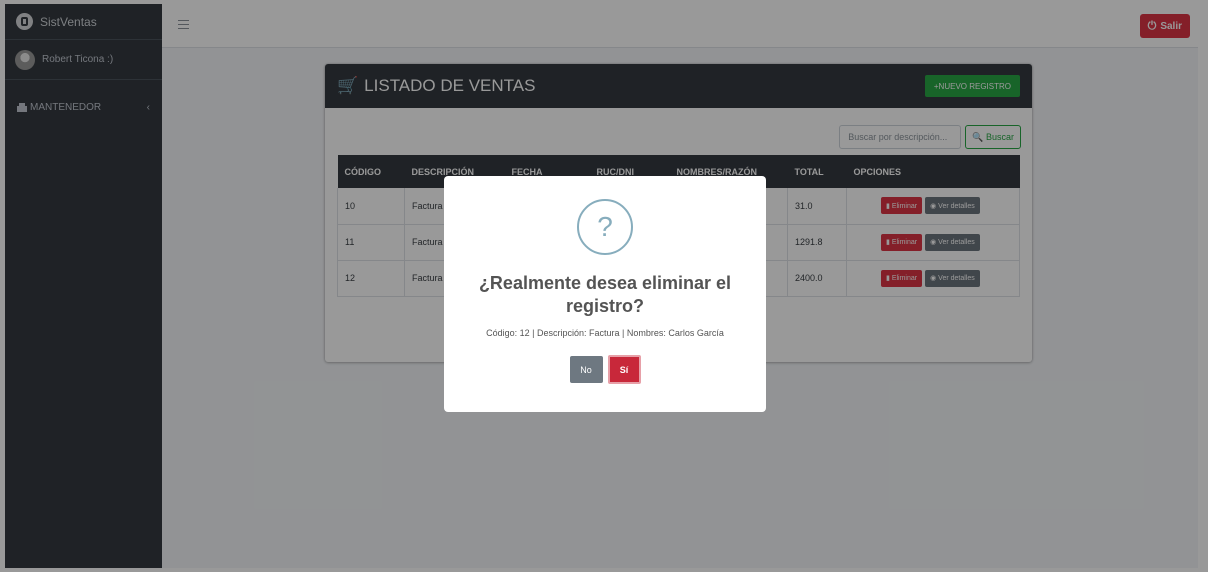  I want to click on yes-button: Sí, so click(624, 369).